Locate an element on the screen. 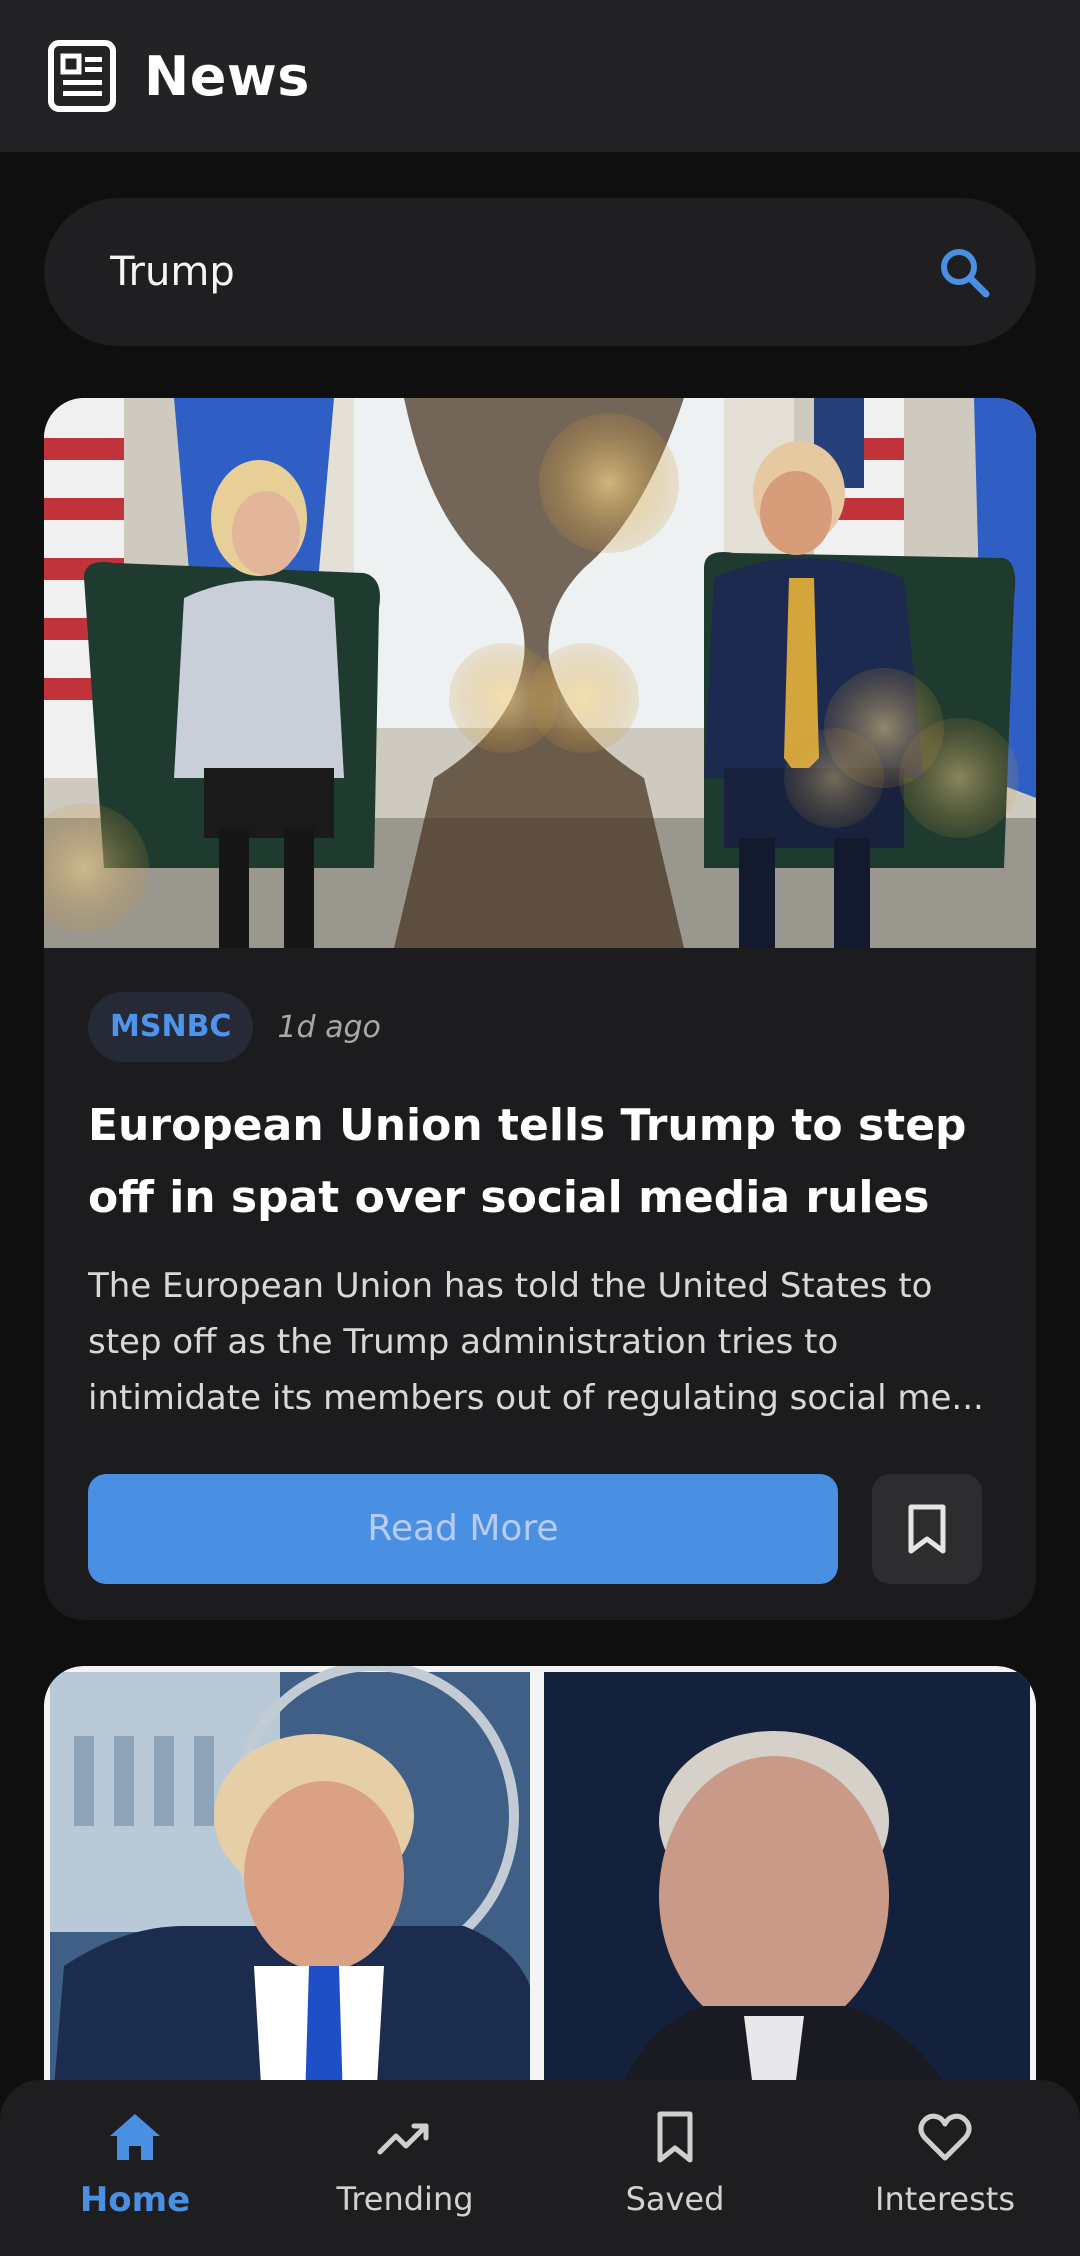 The image size is (1080, 2256). trending-icon is located at coordinates (403, 2139).